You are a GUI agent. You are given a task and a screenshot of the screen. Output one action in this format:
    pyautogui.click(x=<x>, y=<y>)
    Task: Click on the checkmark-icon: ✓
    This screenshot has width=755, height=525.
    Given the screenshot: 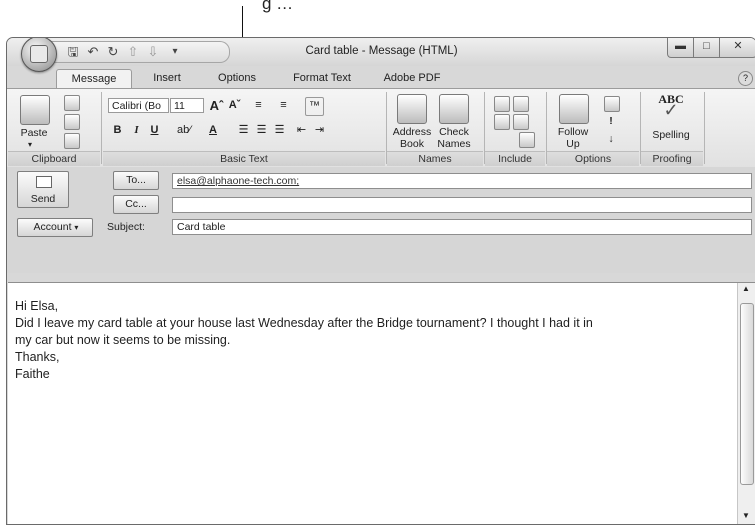 What is the action you would take?
    pyautogui.click(x=671, y=110)
    